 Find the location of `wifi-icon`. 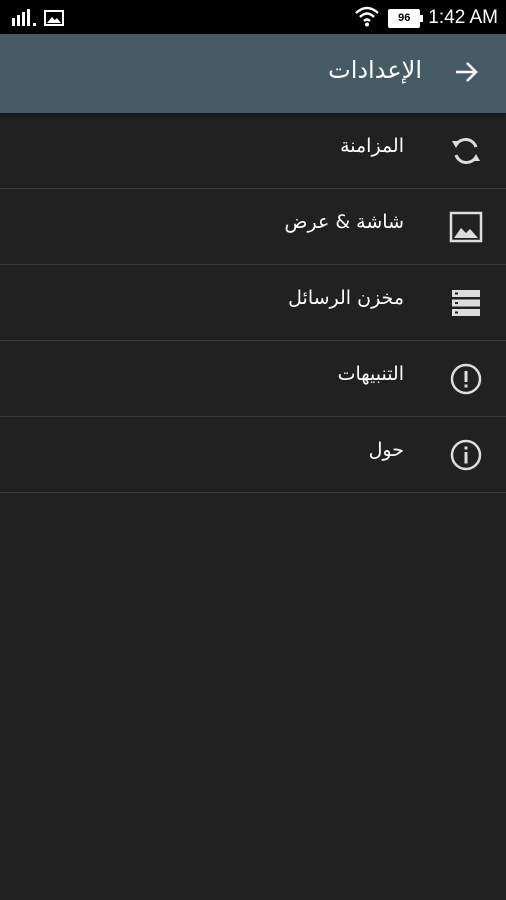

wifi-icon is located at coordinates (367, 18).